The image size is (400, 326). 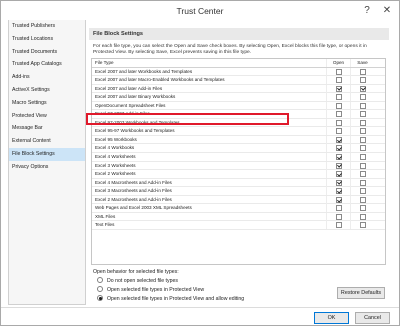 I want to click on sidebar-item: Trusted App Catalogs, so click(x=47, y=64).